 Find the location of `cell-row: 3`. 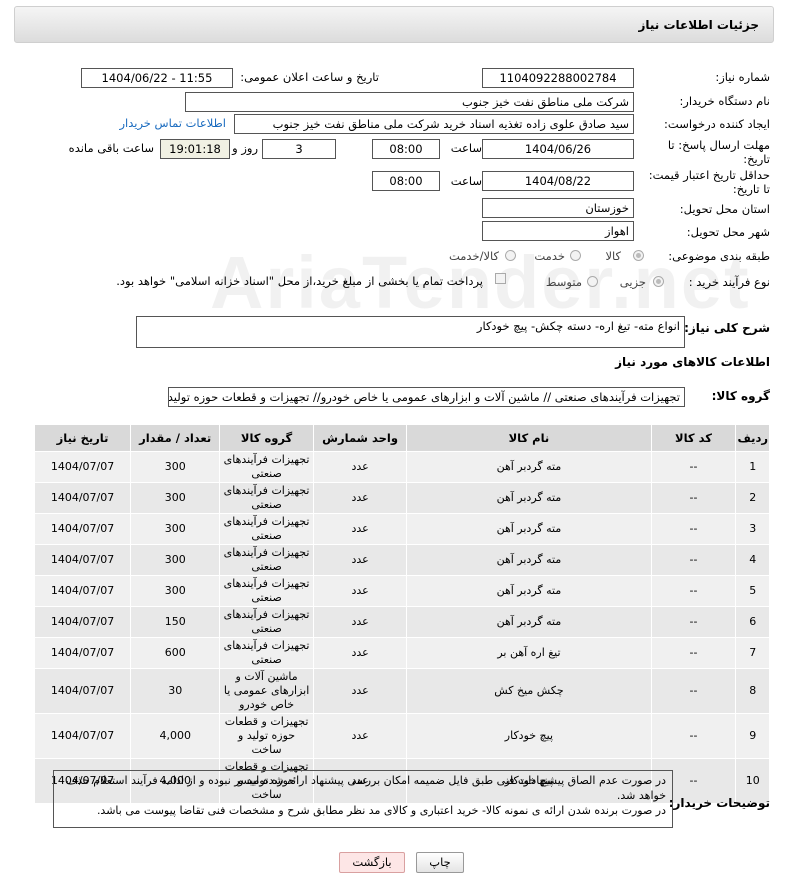

cell-row: 3 is located at coordinates (752, 529).